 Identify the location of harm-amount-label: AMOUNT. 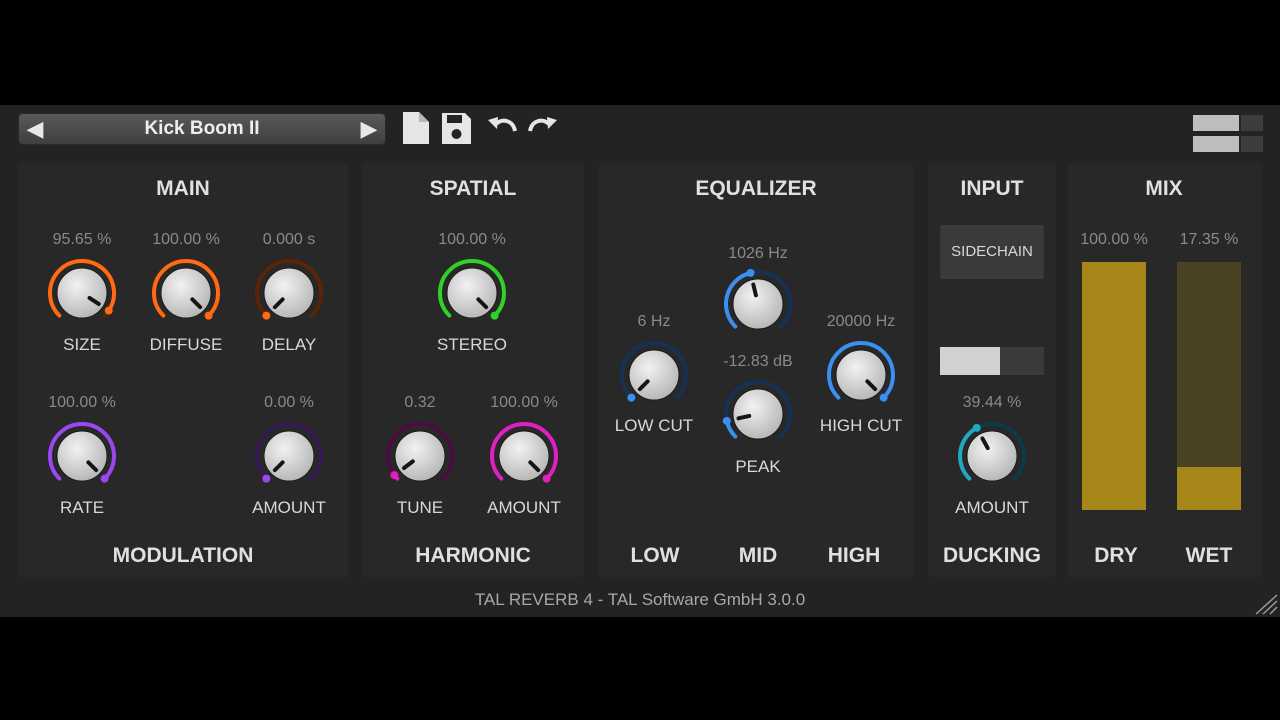
(524, 507).